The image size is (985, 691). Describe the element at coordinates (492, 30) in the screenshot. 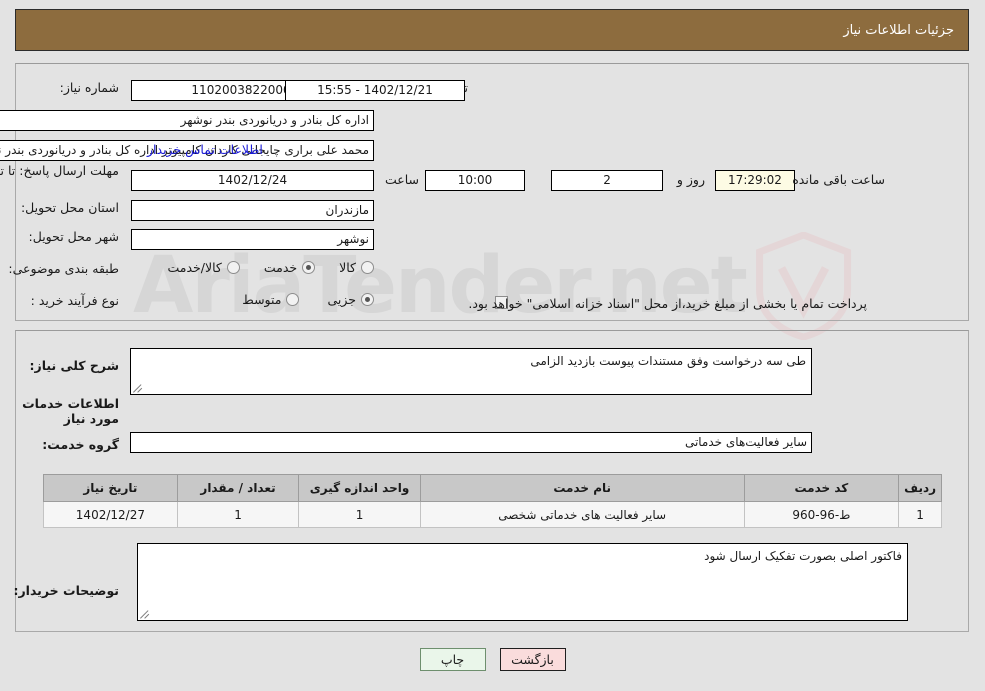

I see `page-header-bar: جزئیات اطلاعات نیاز` at that location.